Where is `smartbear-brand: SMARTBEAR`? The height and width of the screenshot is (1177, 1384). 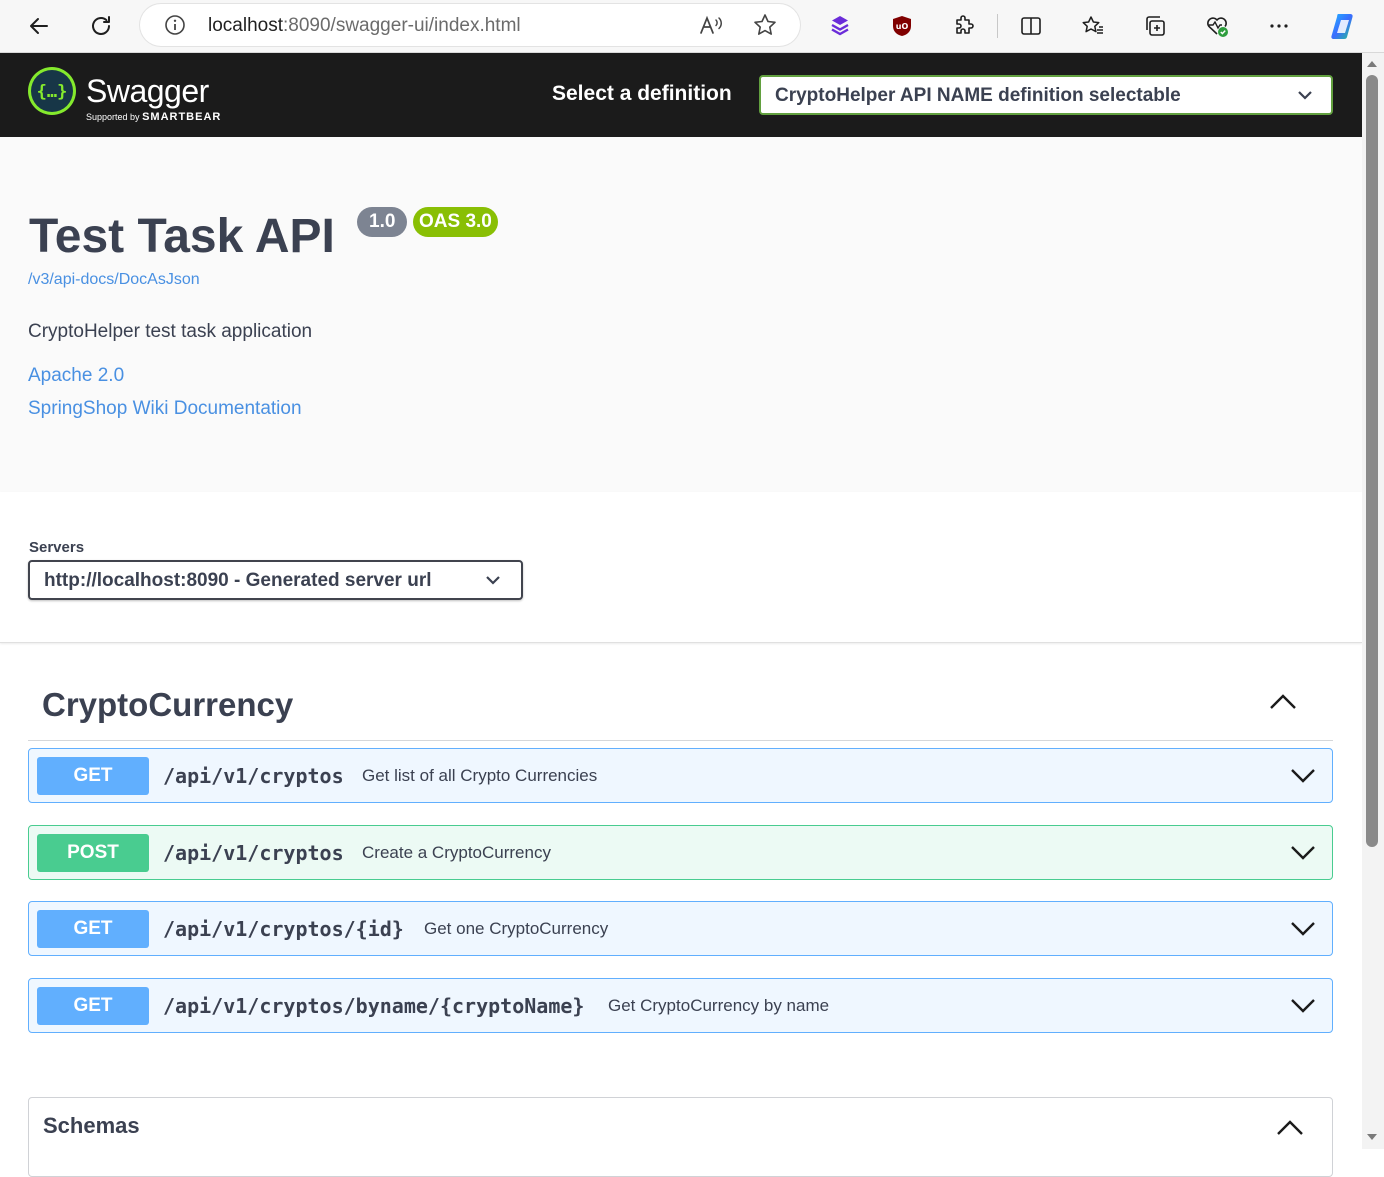
smartbear-brand: SMARTBEAR is located at coordinates (182, 117).